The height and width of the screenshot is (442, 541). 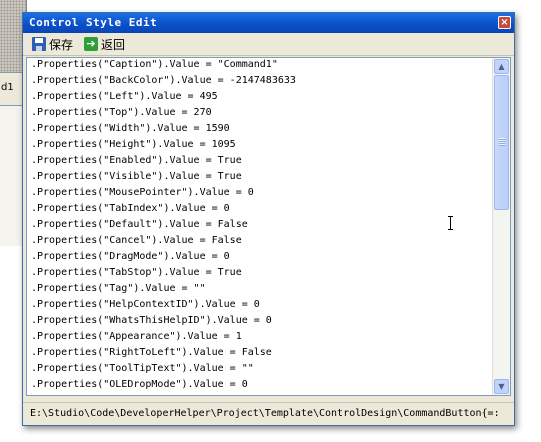 I want to click on vertical-scrollbar: ▲ ▼, so click(x=501, y=226).